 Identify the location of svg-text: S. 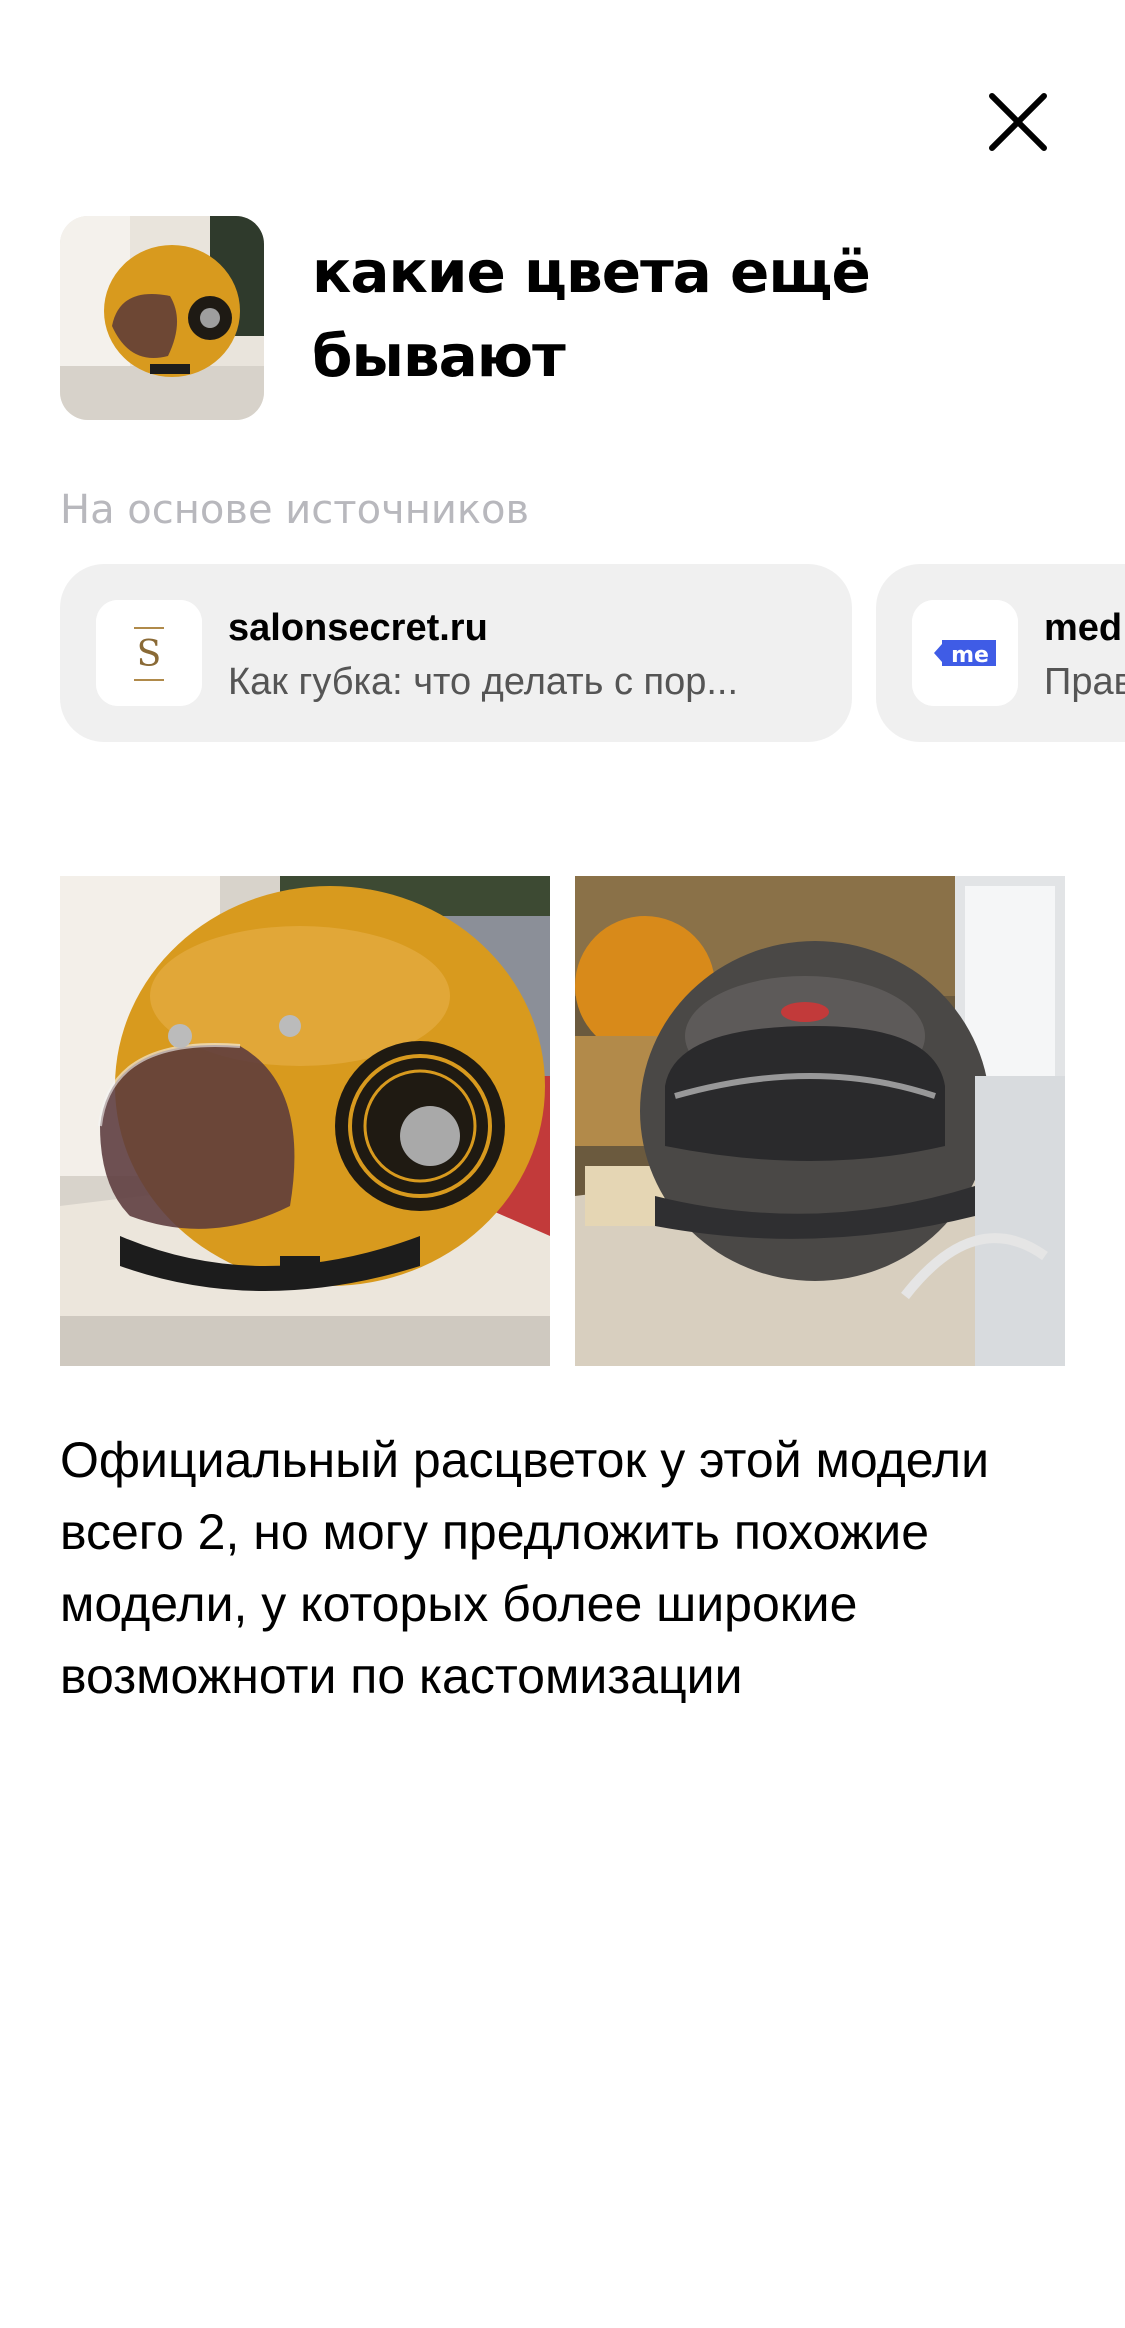
(149, 654).